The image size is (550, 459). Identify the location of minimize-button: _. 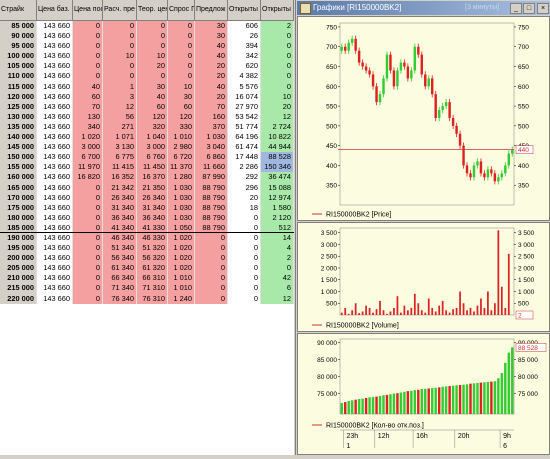
(516, 8).